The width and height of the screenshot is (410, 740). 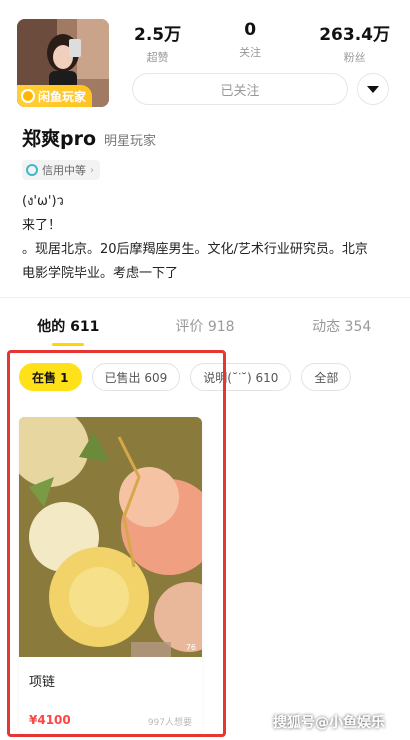 What do you see at coordinates (240, 89) in the screenshot?
I see `followed-button: 已关注` at bounding box center [240, 89].